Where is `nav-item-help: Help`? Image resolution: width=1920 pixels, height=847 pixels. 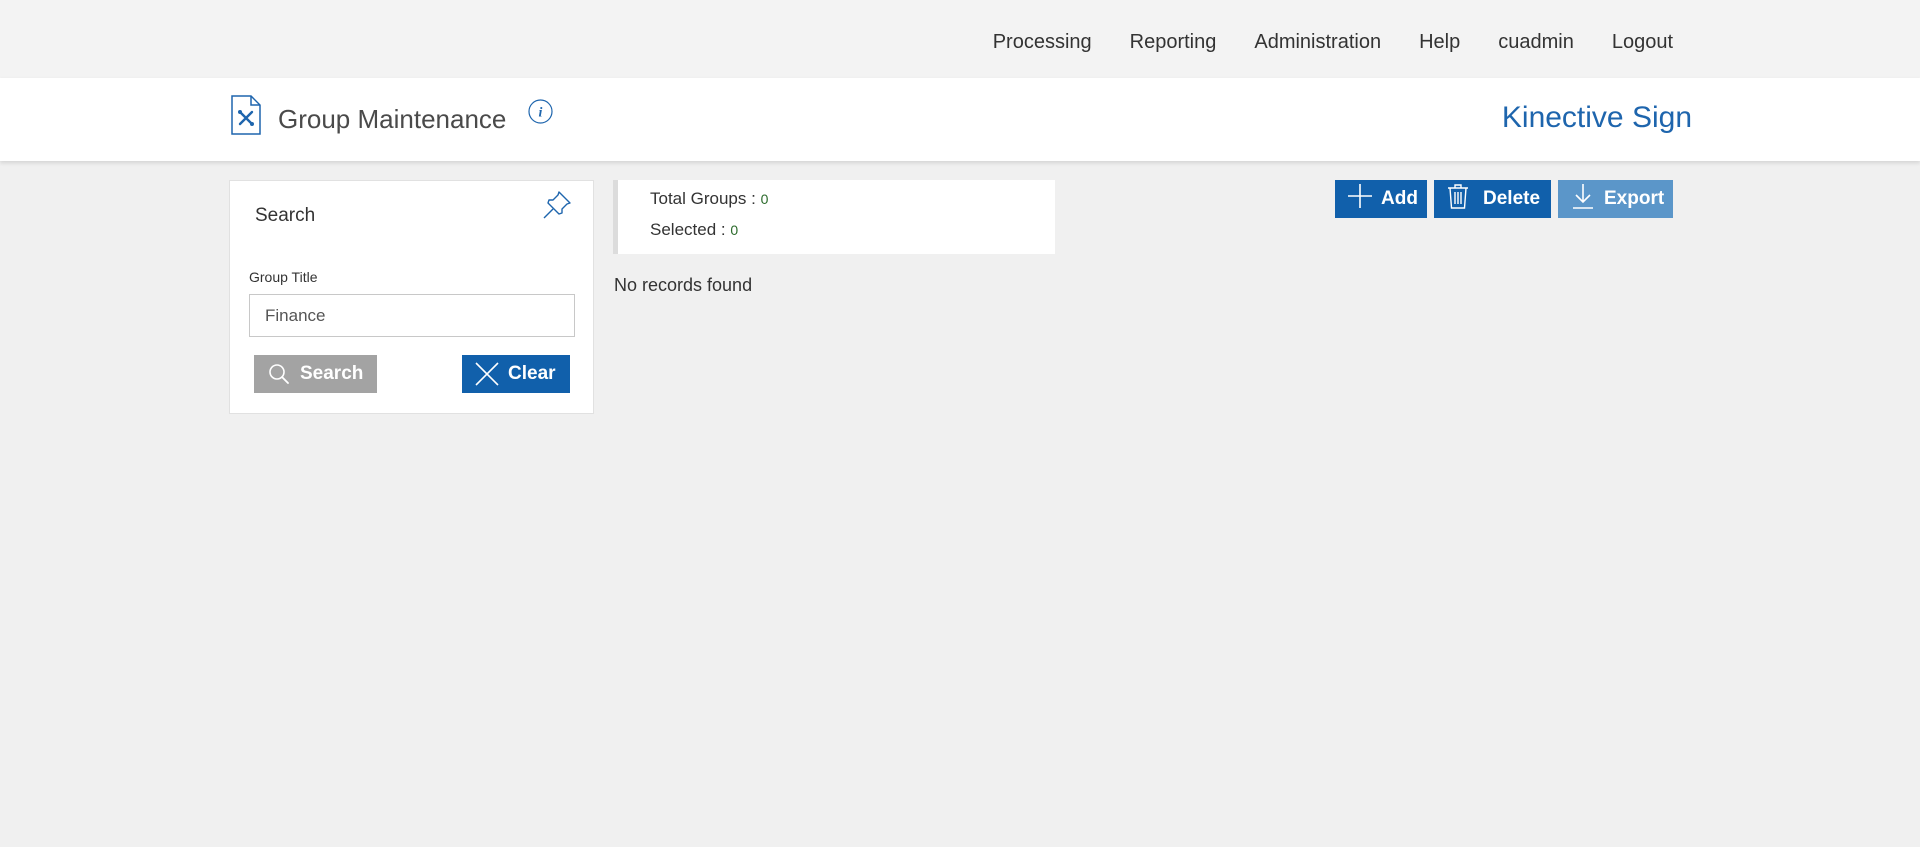
nav-item-help: Help is located at coordinates (1439, 42).